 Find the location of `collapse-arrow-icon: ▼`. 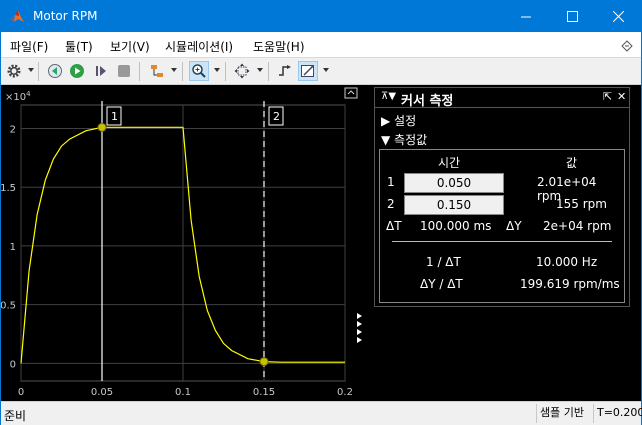

collapse-arrow-icon: ▼ is located at coordinates (388, 140).